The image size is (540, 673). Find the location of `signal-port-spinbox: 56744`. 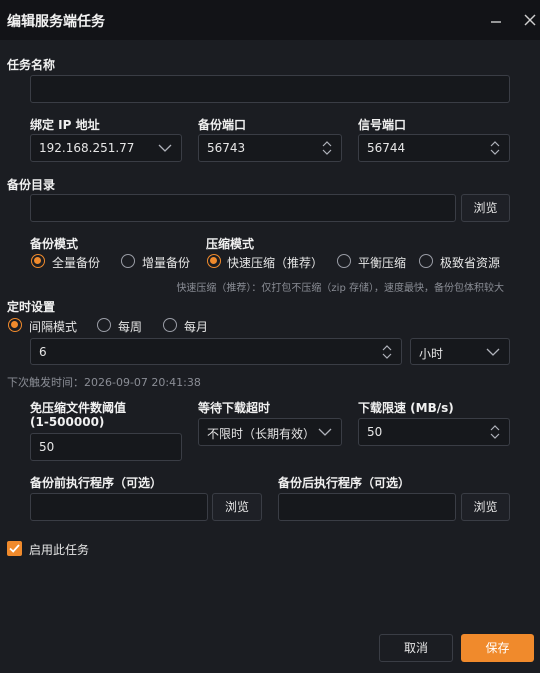

signal-port-spinbox: 56744 is located at coordinates (434, 148).